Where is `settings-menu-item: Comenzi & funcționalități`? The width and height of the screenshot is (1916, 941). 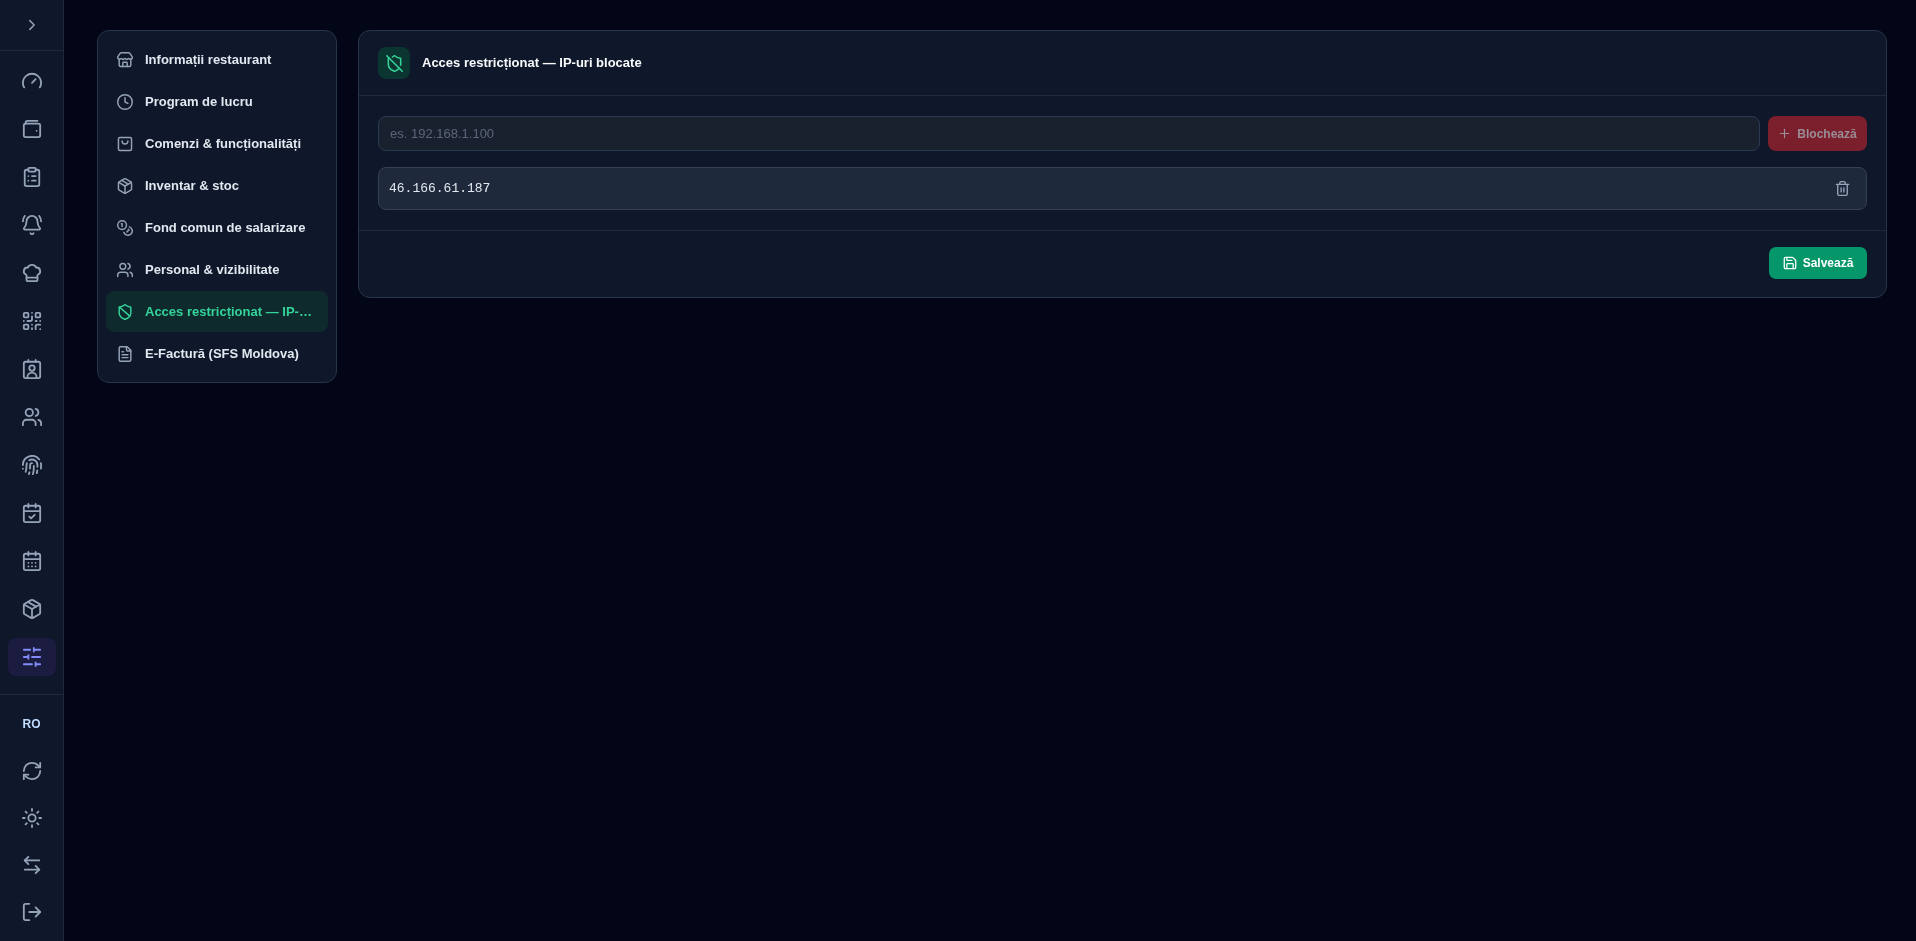 settings-menu-item: Comenzi & funcționalități is located at coordinates (217, 143).